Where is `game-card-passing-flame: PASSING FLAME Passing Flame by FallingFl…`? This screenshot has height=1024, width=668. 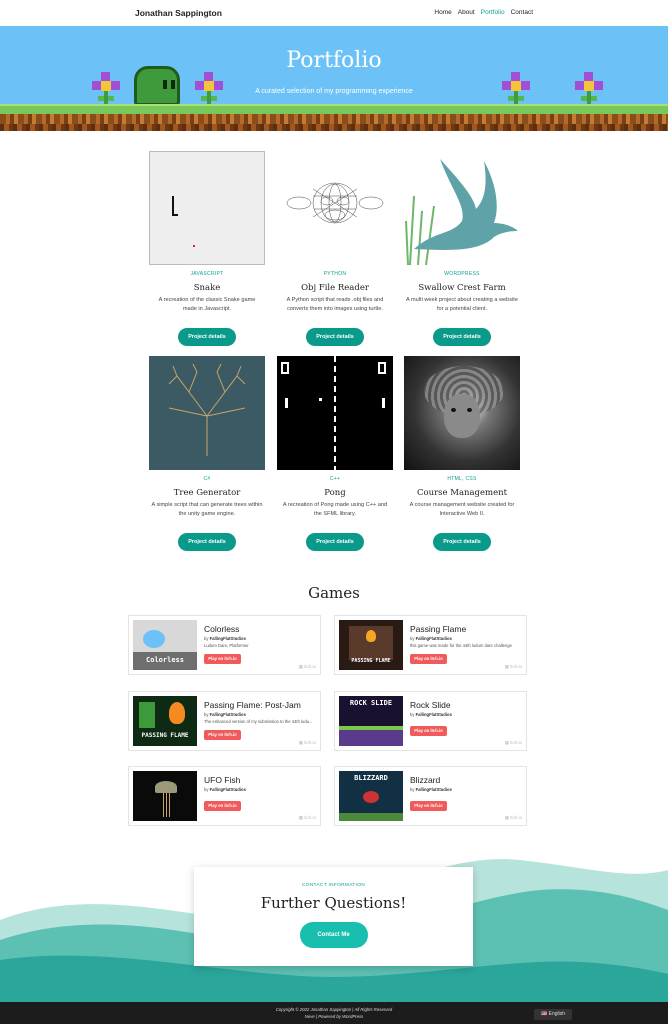
game-card-passing-flame: PASSING FLAME Passing Flame by FallingFl… is located at coordinates (430, 645).